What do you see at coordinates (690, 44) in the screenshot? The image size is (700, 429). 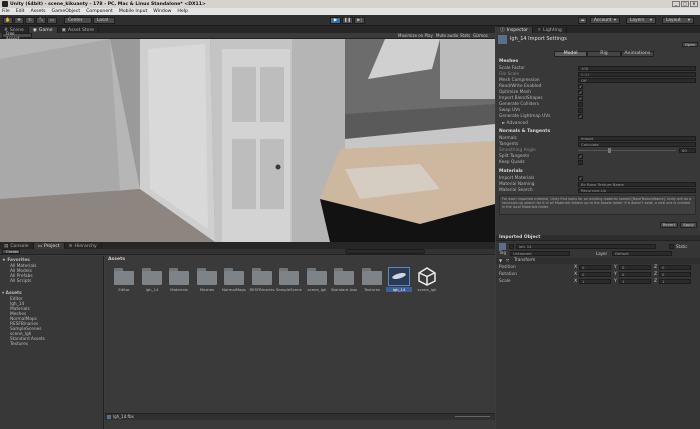 I see `open-button: Open` at bounding box center [690, 44].